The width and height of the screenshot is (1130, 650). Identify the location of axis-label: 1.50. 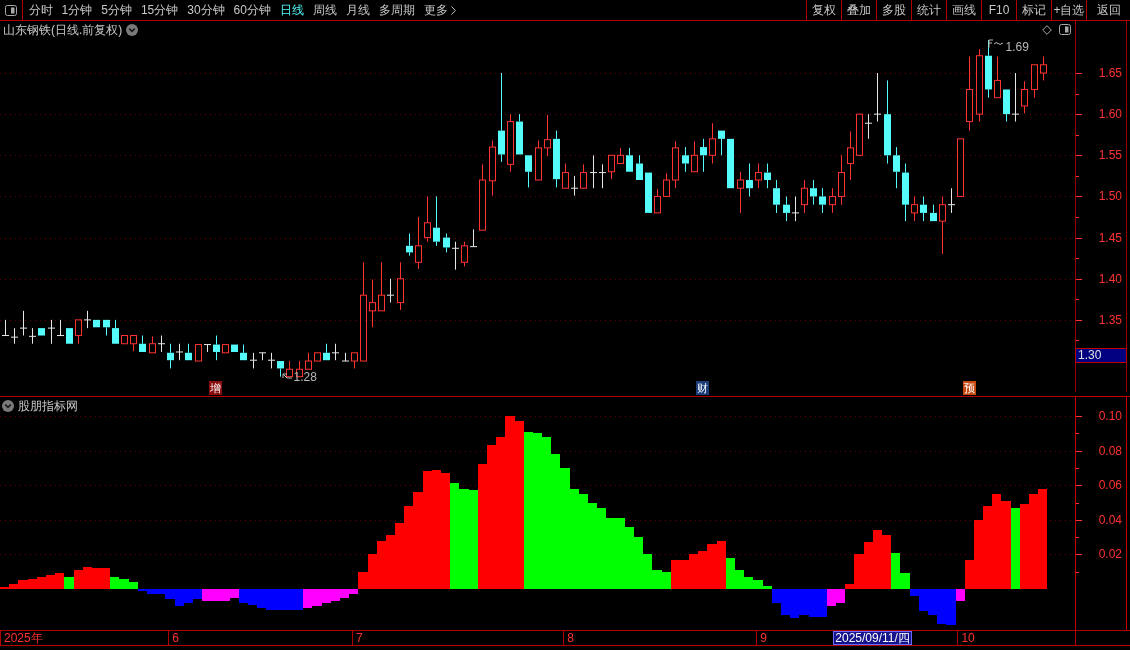
(1110, 196).